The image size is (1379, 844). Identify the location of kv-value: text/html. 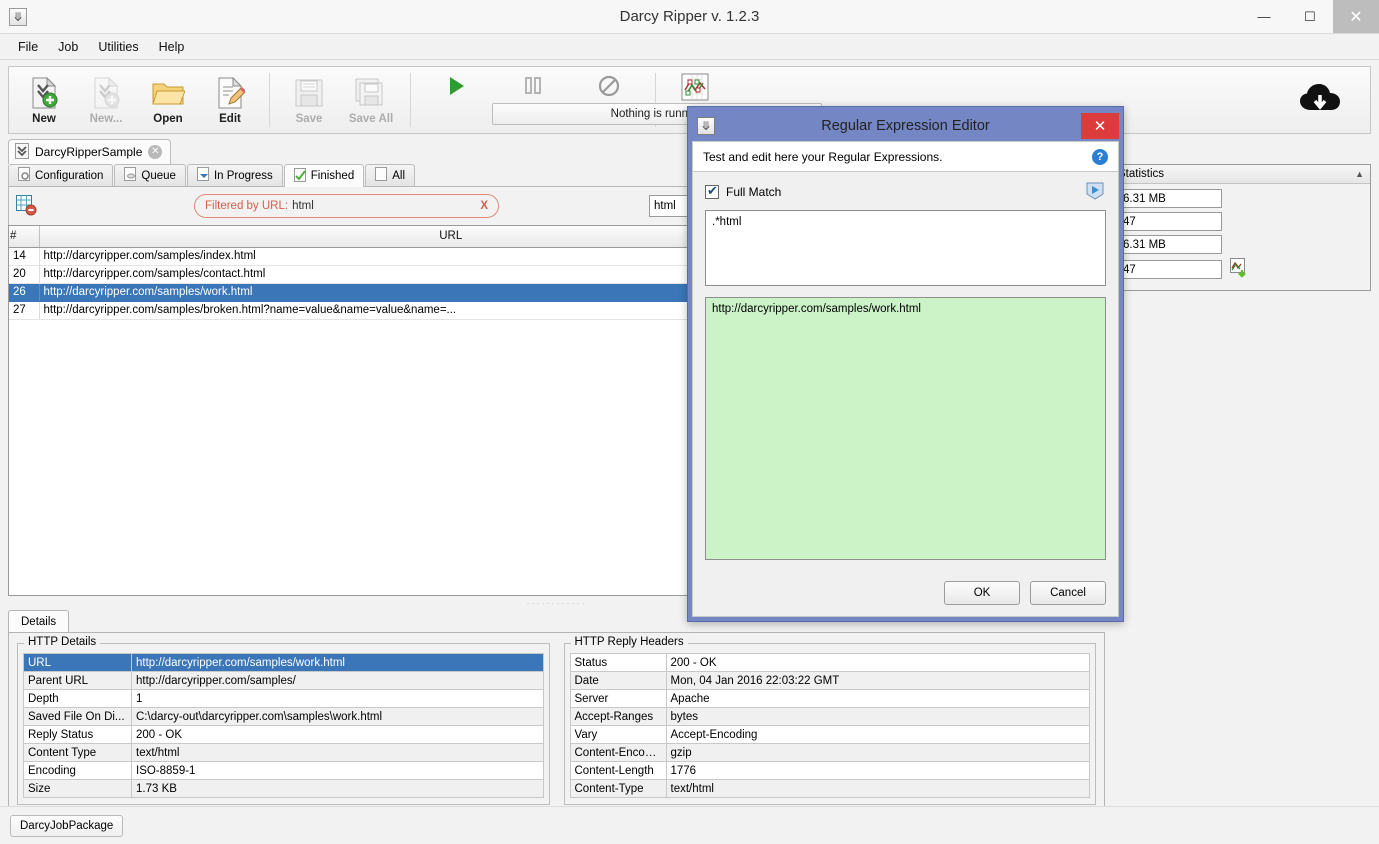
(337, 752).